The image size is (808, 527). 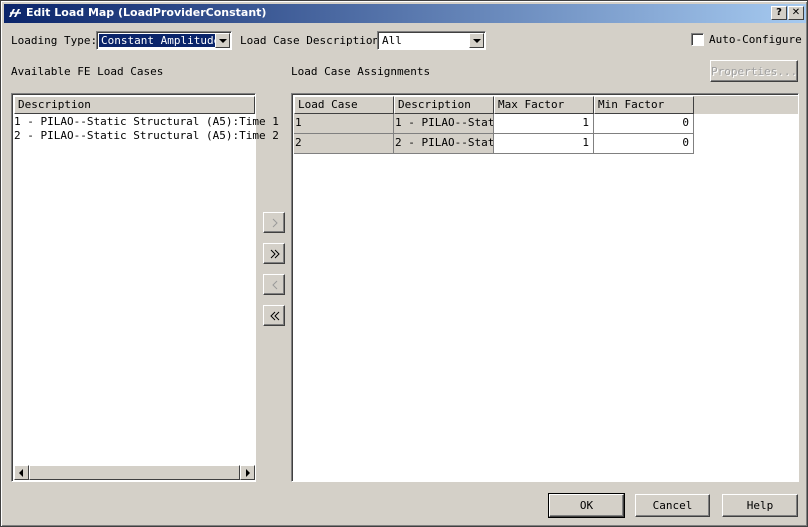 I want to click on ok-button: OK, so click(x=586, y=505).